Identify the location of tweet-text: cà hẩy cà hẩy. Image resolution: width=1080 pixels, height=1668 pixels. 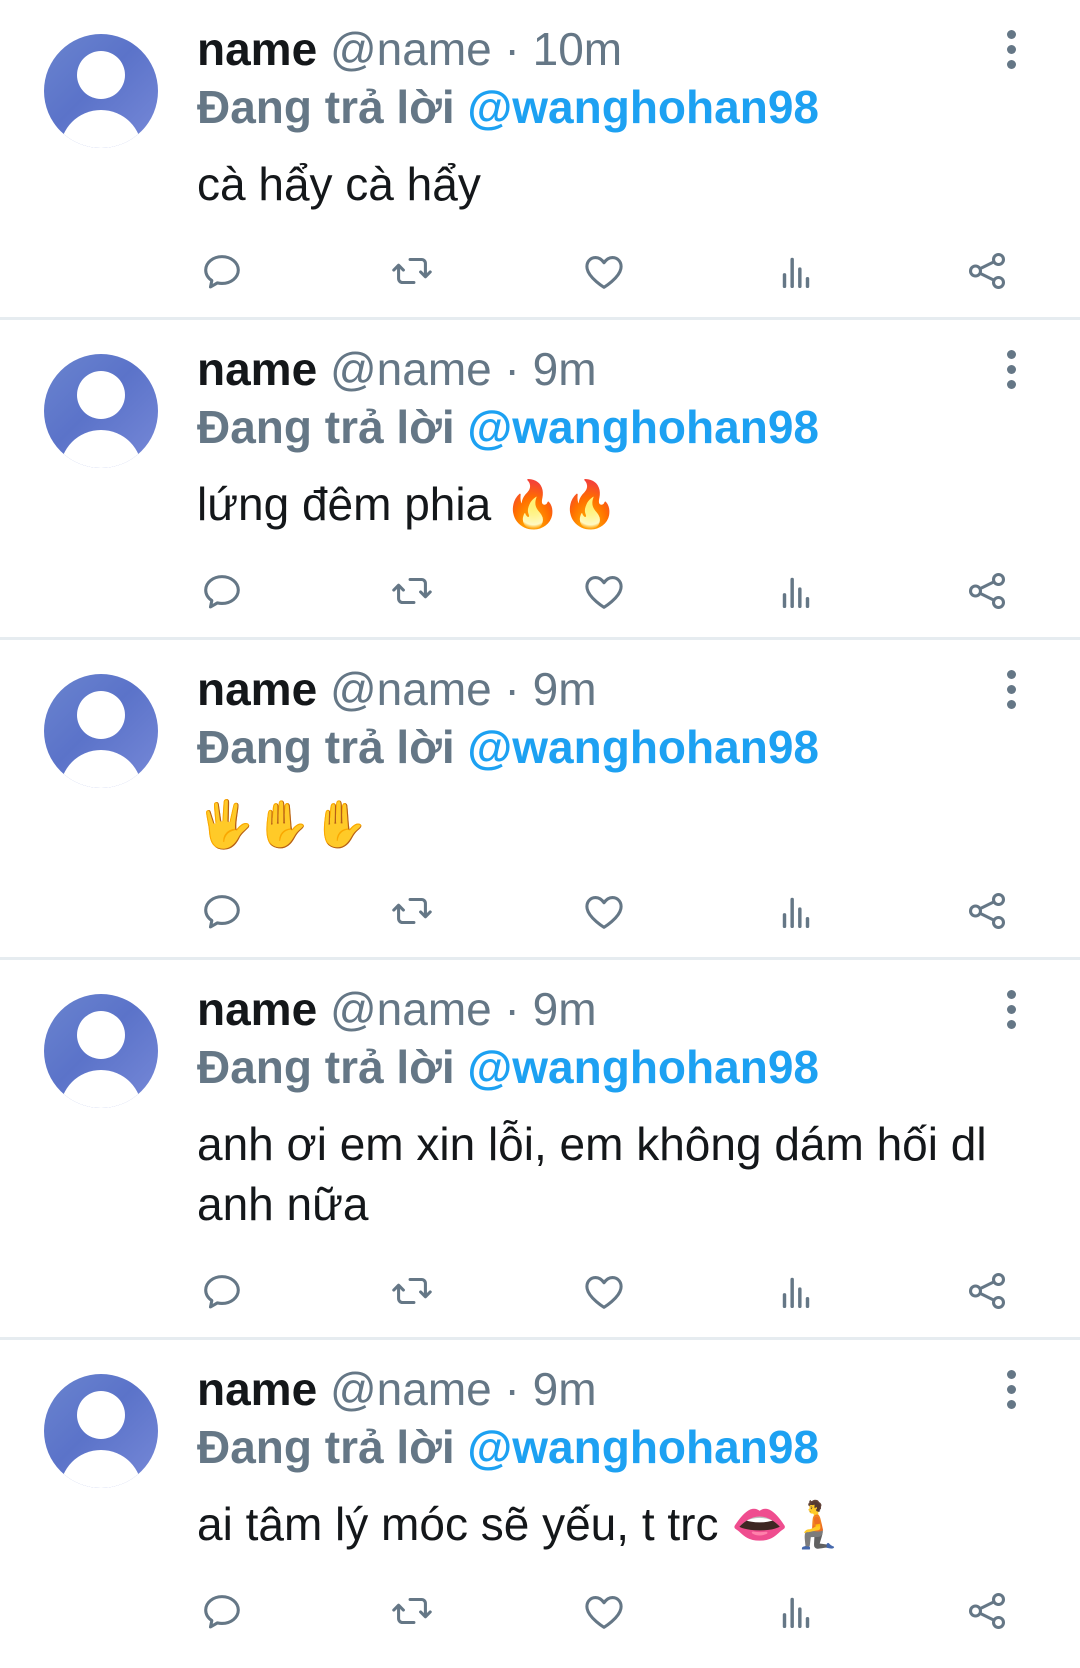
(339, 184).